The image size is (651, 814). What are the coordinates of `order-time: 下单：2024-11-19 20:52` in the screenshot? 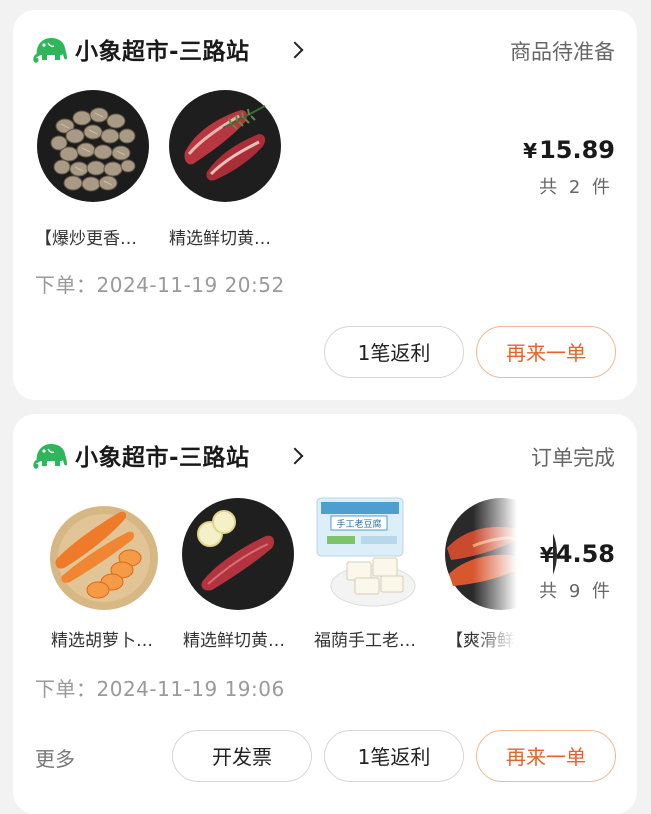 It's located at (160, 285).